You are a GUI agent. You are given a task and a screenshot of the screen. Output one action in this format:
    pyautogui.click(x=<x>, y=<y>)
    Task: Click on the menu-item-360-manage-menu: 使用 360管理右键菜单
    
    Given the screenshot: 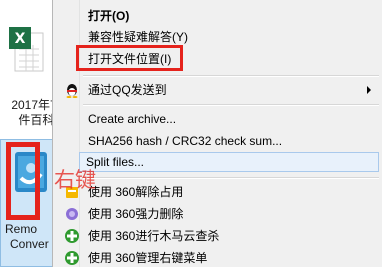 What is the action you would take?
    pyautogui.click(x=217, y=258)
    